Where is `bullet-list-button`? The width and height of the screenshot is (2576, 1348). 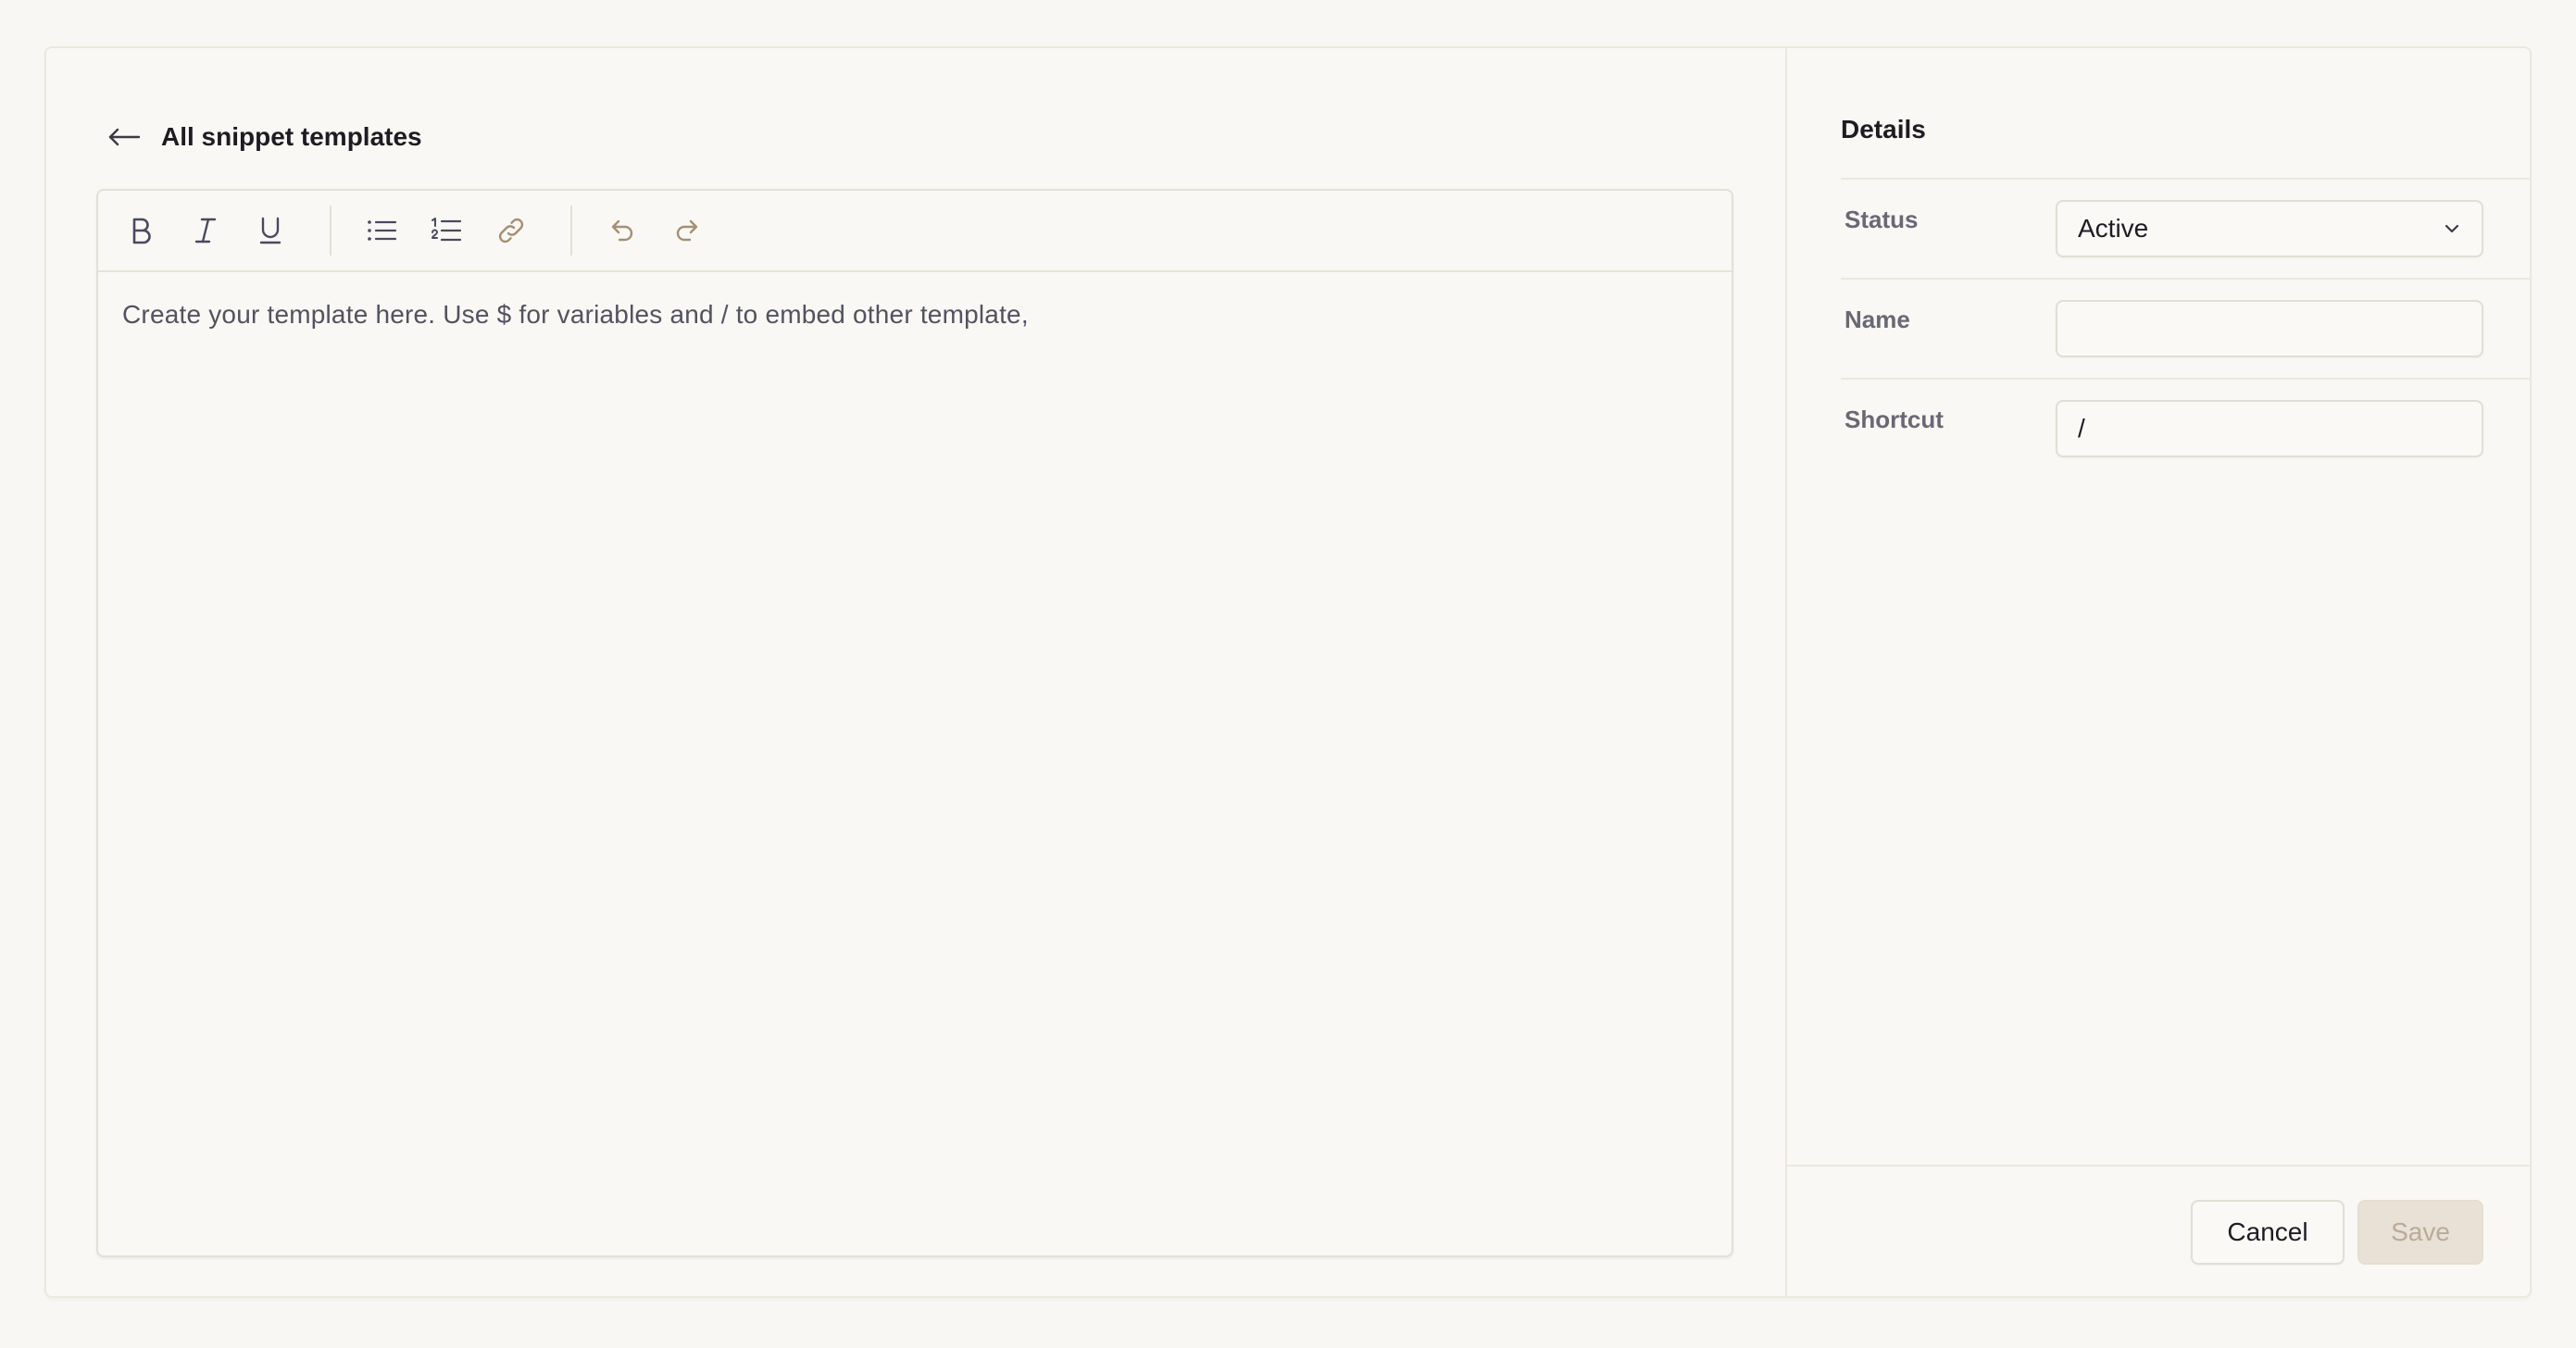 bullet-list-button is located at coordinates (381, 231).